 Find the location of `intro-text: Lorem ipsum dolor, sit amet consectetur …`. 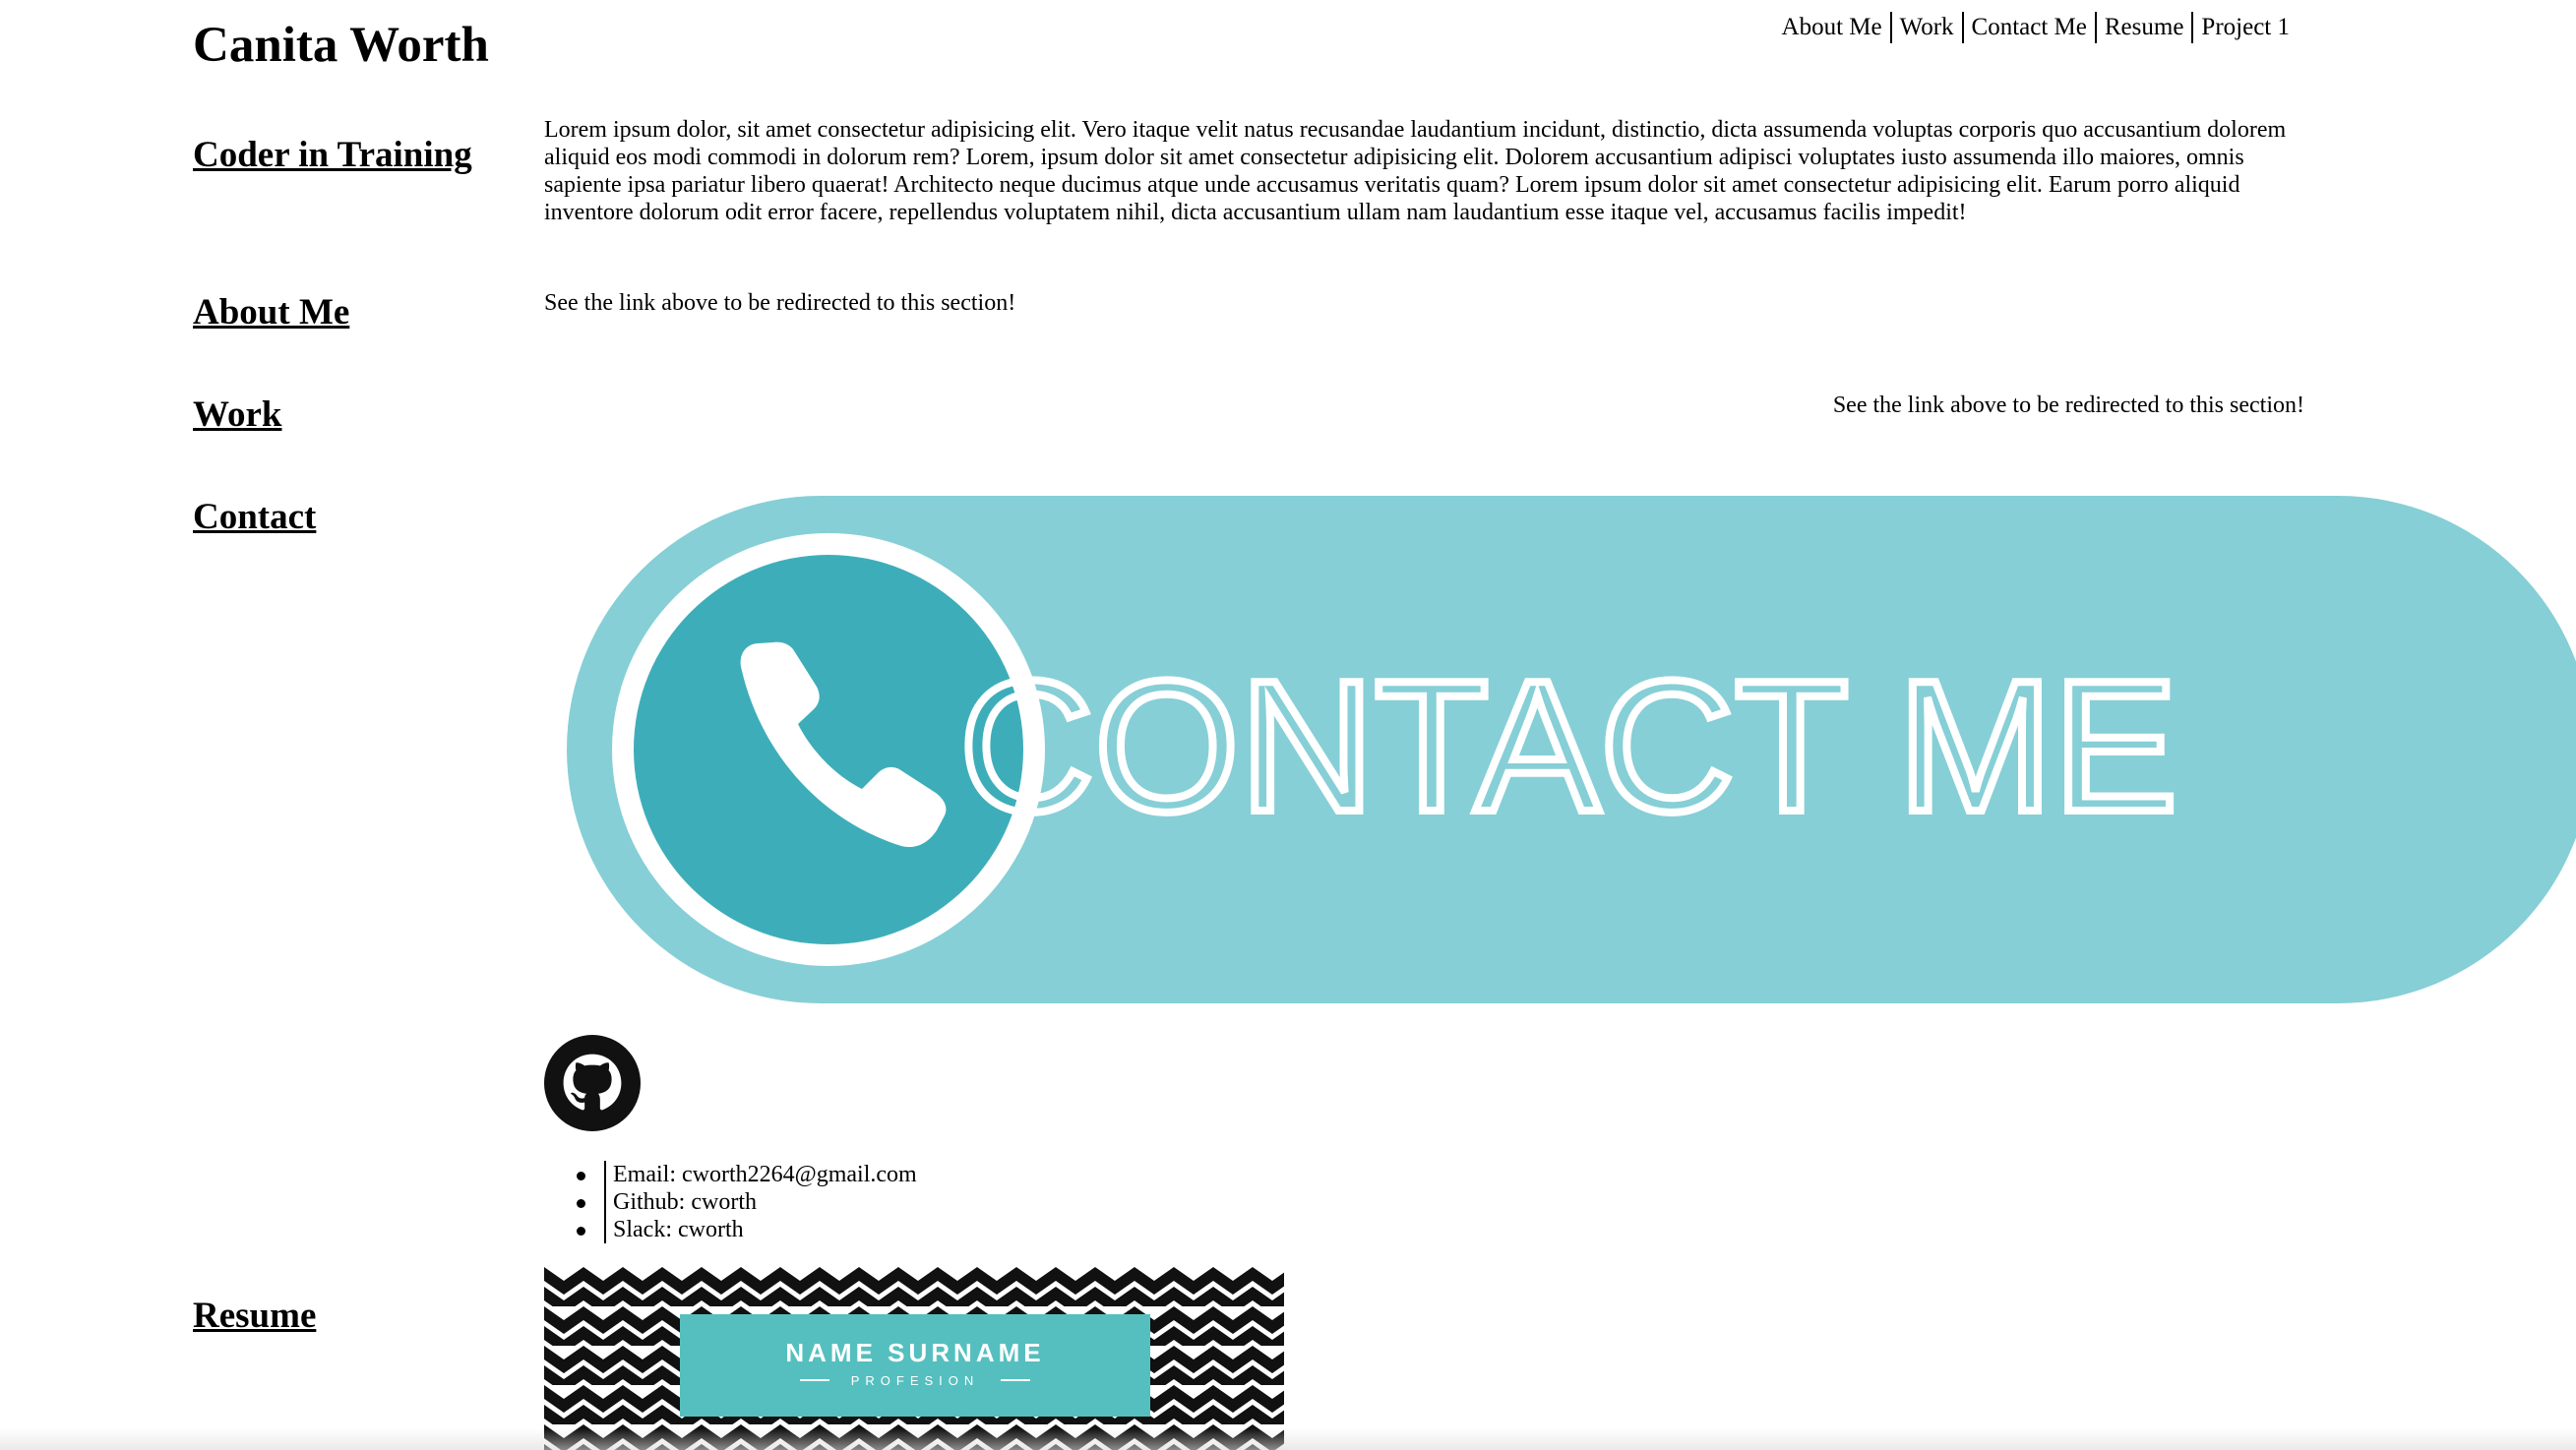

intro-text: Lorem ipsum dolor, sit amet consectetur … is located at coordinates (1415, 171).